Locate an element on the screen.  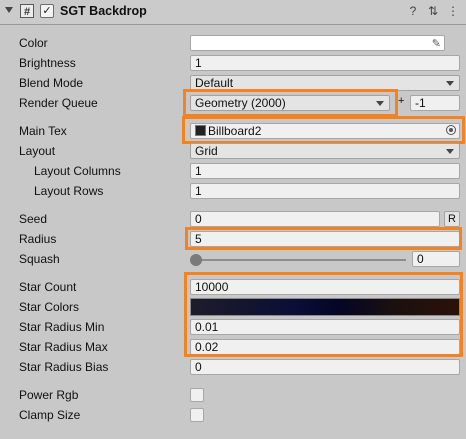
star-radius-bias-input: 0 is located at coordinates (325, 367).